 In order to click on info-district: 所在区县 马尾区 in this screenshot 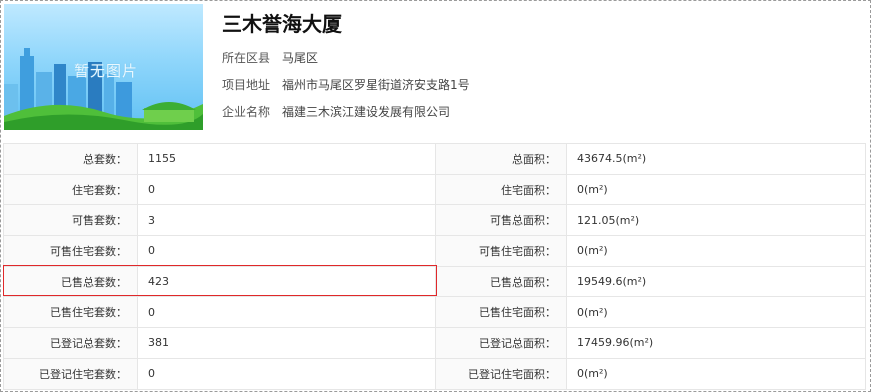, I will do `click(270, 57)`.